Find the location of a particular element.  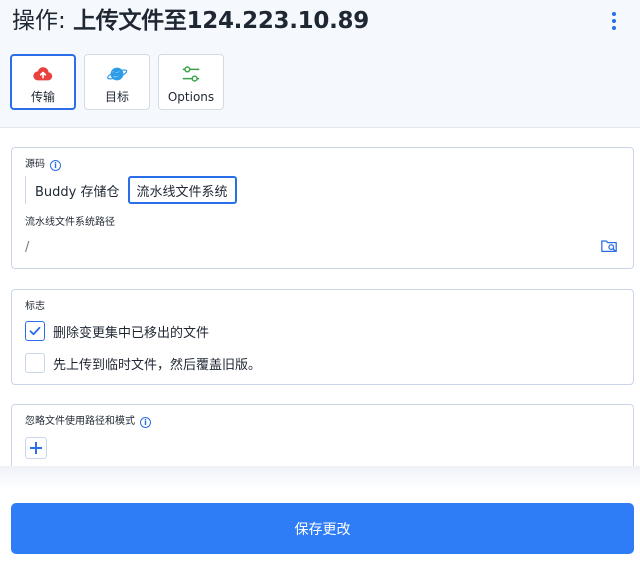

add-ignore-pattern-button is located at coordinates (36, 448).